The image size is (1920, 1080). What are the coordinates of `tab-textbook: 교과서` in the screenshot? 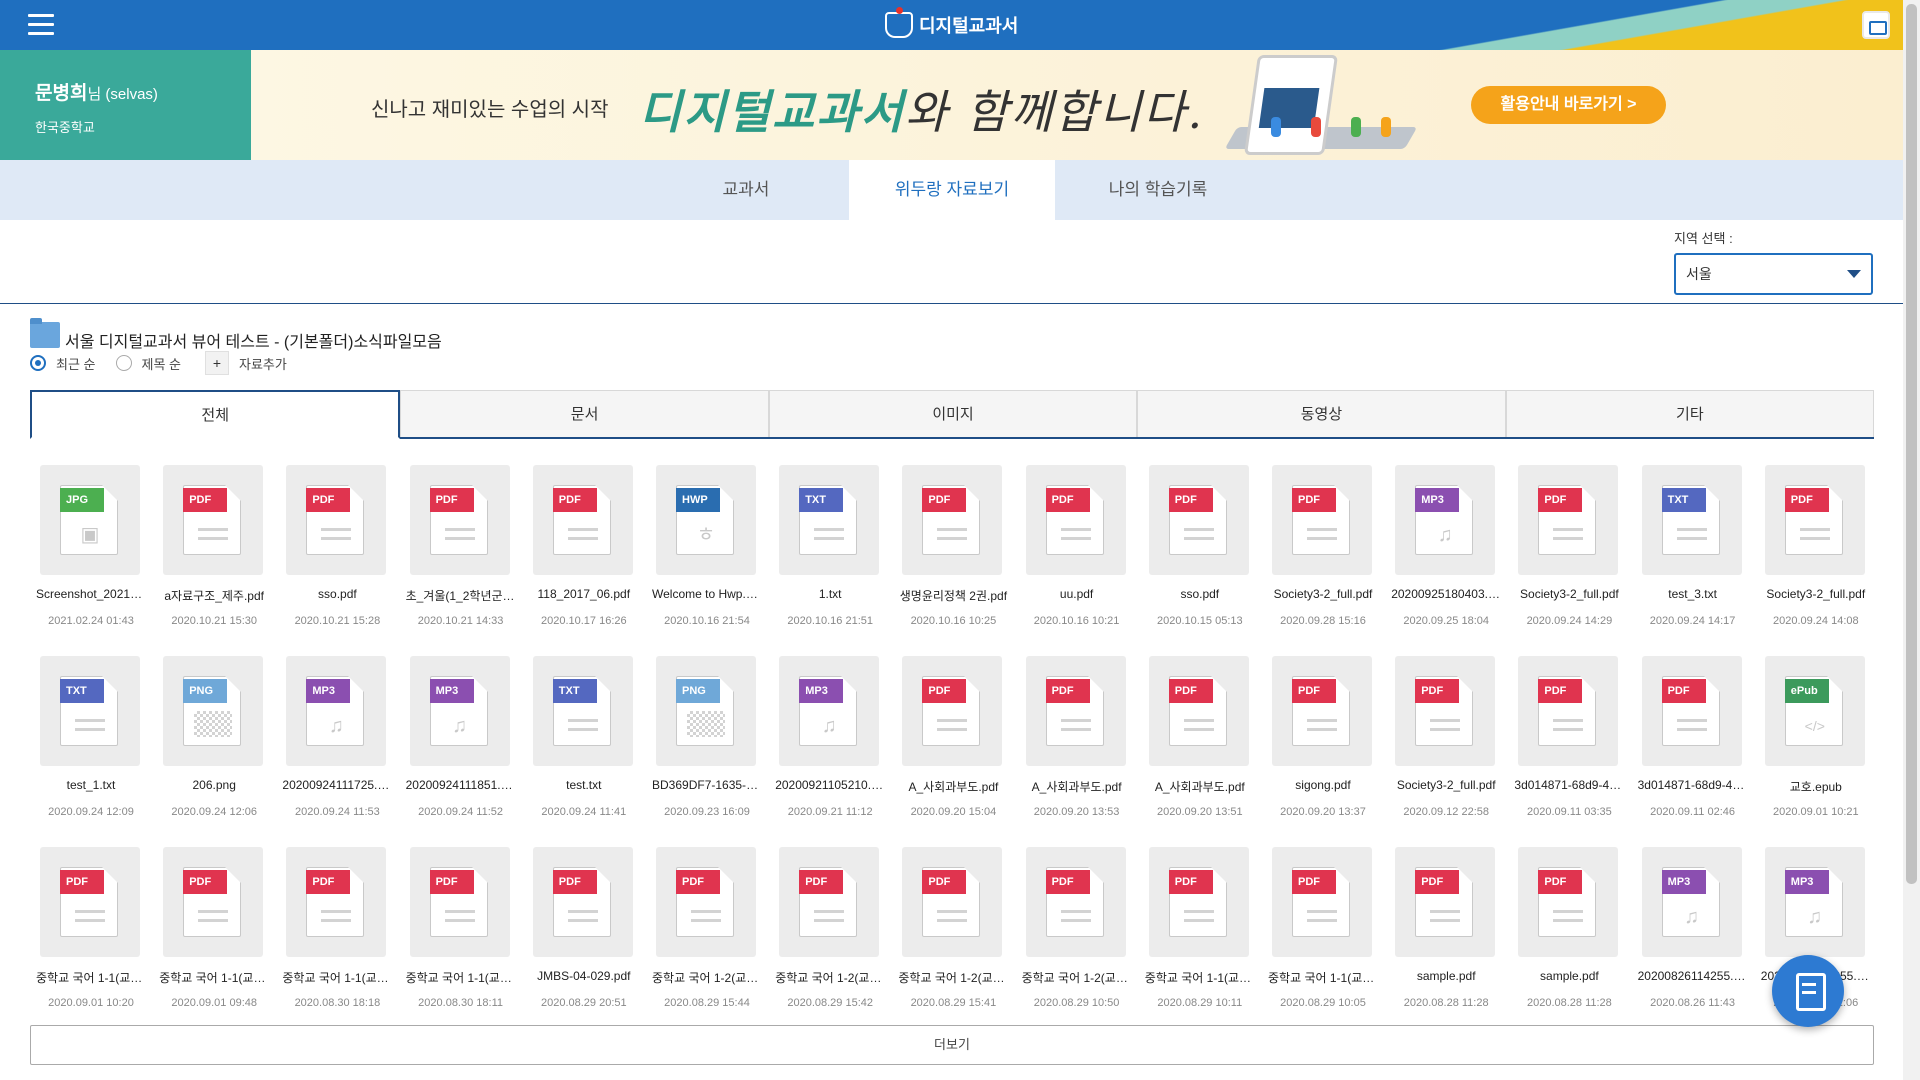 It's located at (746, 190).